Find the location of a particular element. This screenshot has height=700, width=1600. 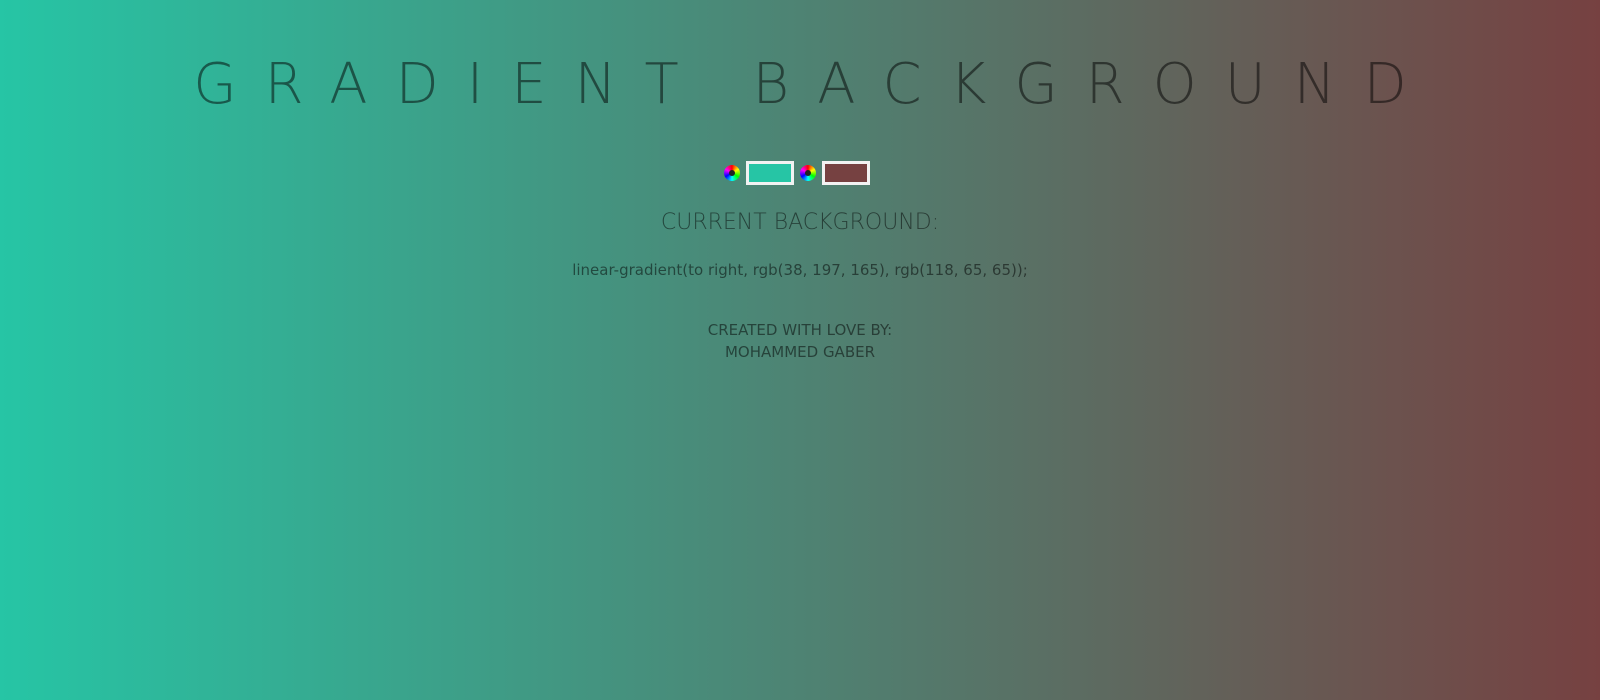

current-background-heading: CURRENT BACKGROUND: is located at coordinates (800, 222).